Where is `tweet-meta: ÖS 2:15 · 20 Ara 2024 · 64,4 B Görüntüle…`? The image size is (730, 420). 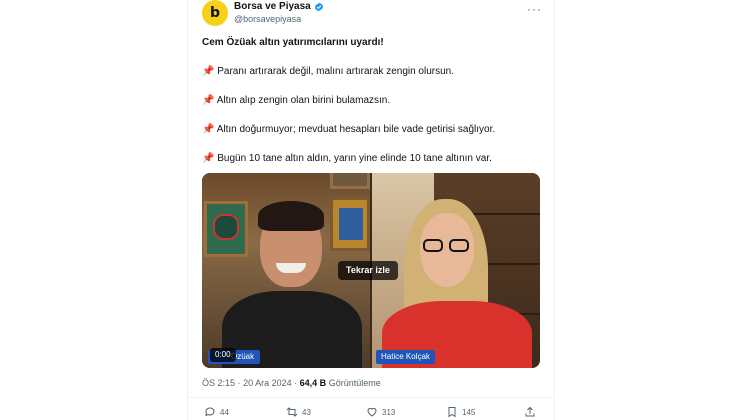 tweet-meta: ÖS 2:15 · 20 Ara 2024 · 64,4 B Görüntüle… is located at coordinates (291, 383).